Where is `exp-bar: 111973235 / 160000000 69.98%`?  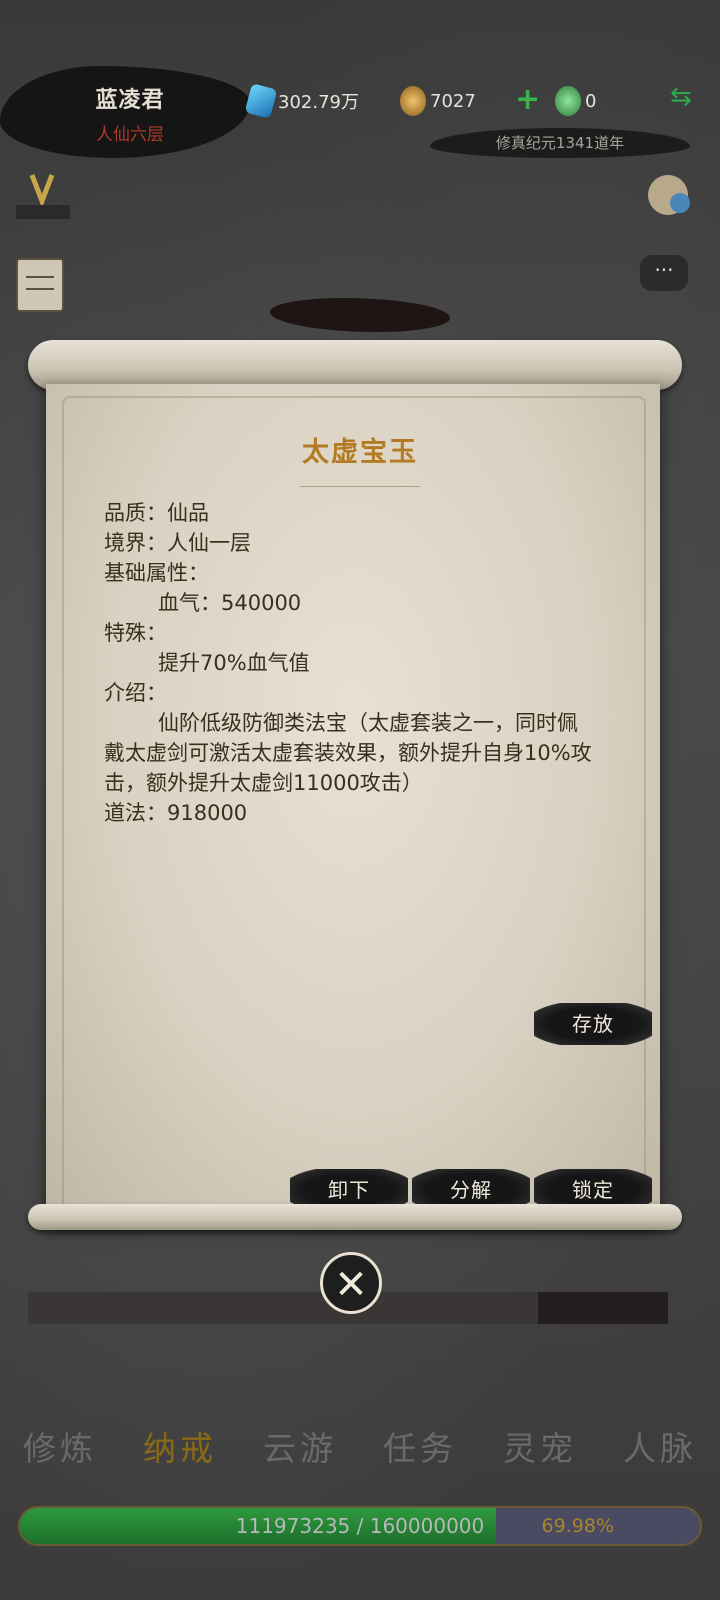
exp-bar: 111973235 / 160000000 69.98% is located at coordinates (360, 1526).